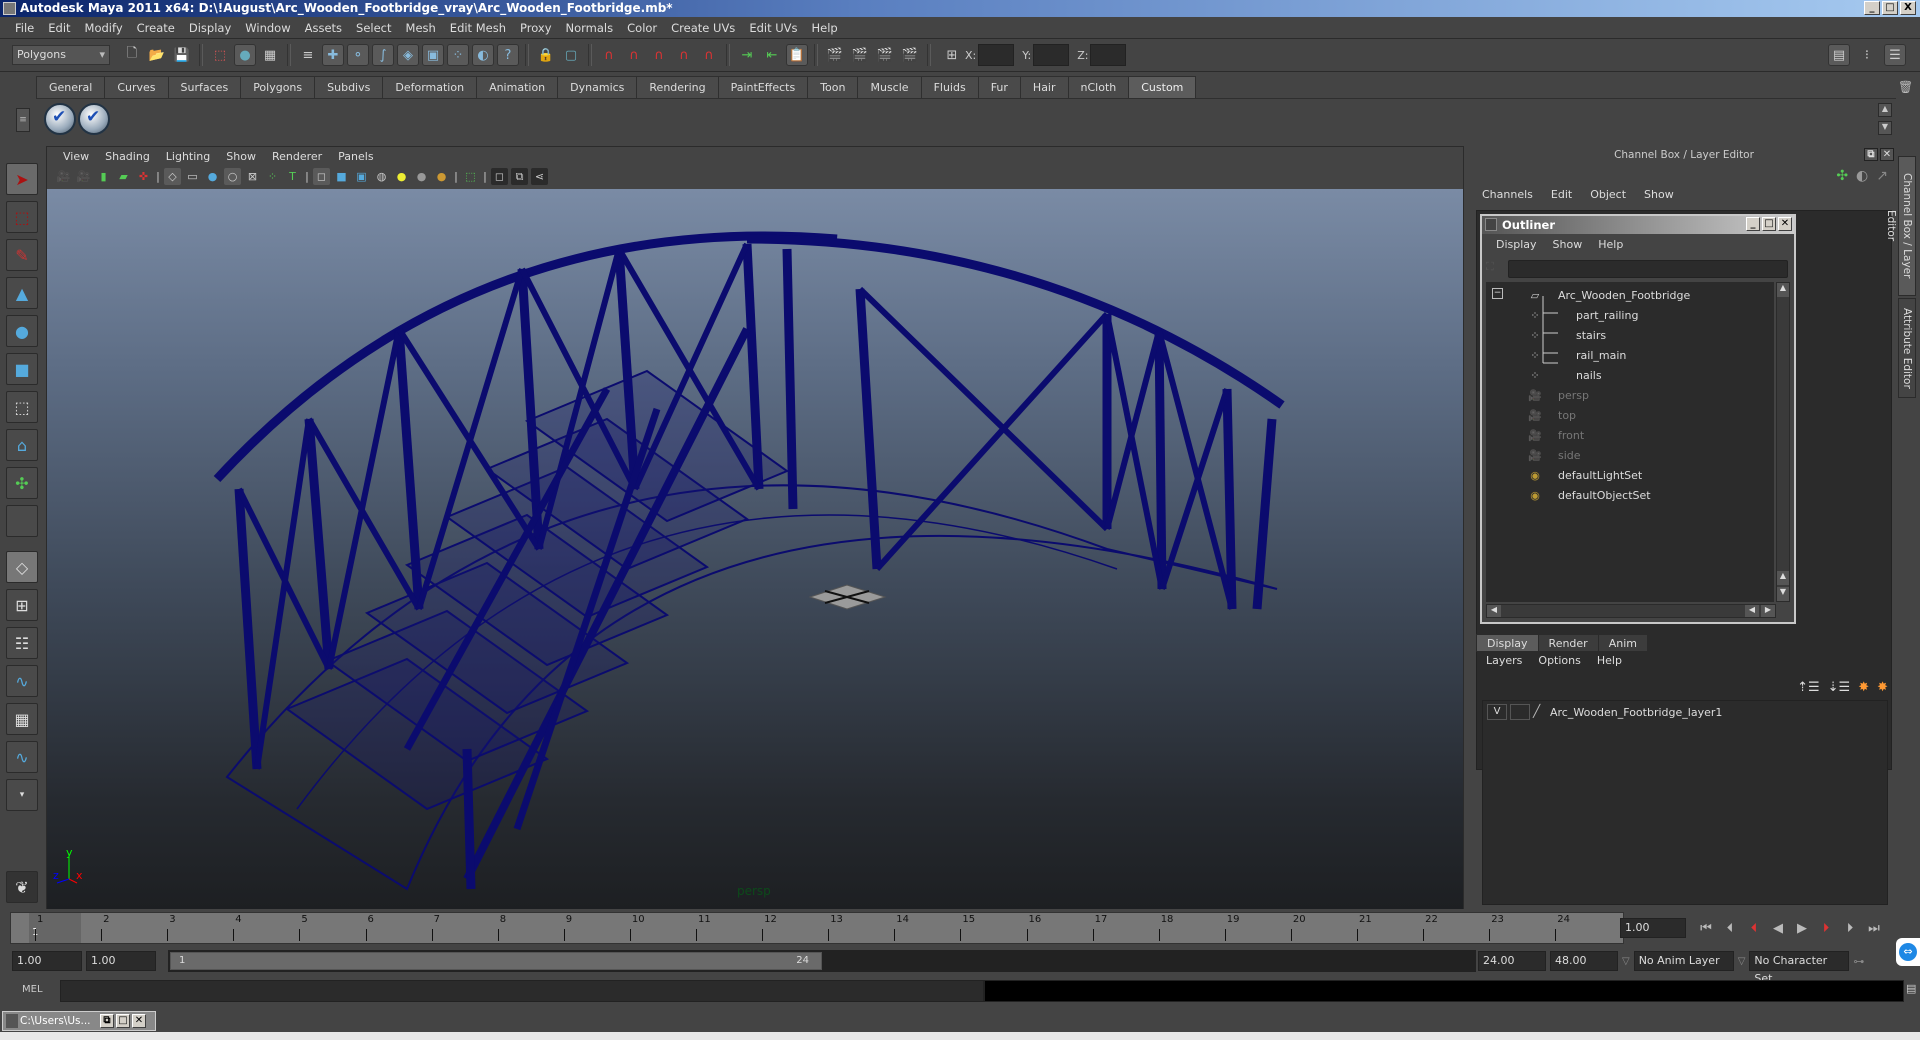 Image resolution: width=1920 pixels, height=1040 pixels. Describe the element at coordinates (32, 989) in the screenshot. I see `command-language-label: MEL` at that location.